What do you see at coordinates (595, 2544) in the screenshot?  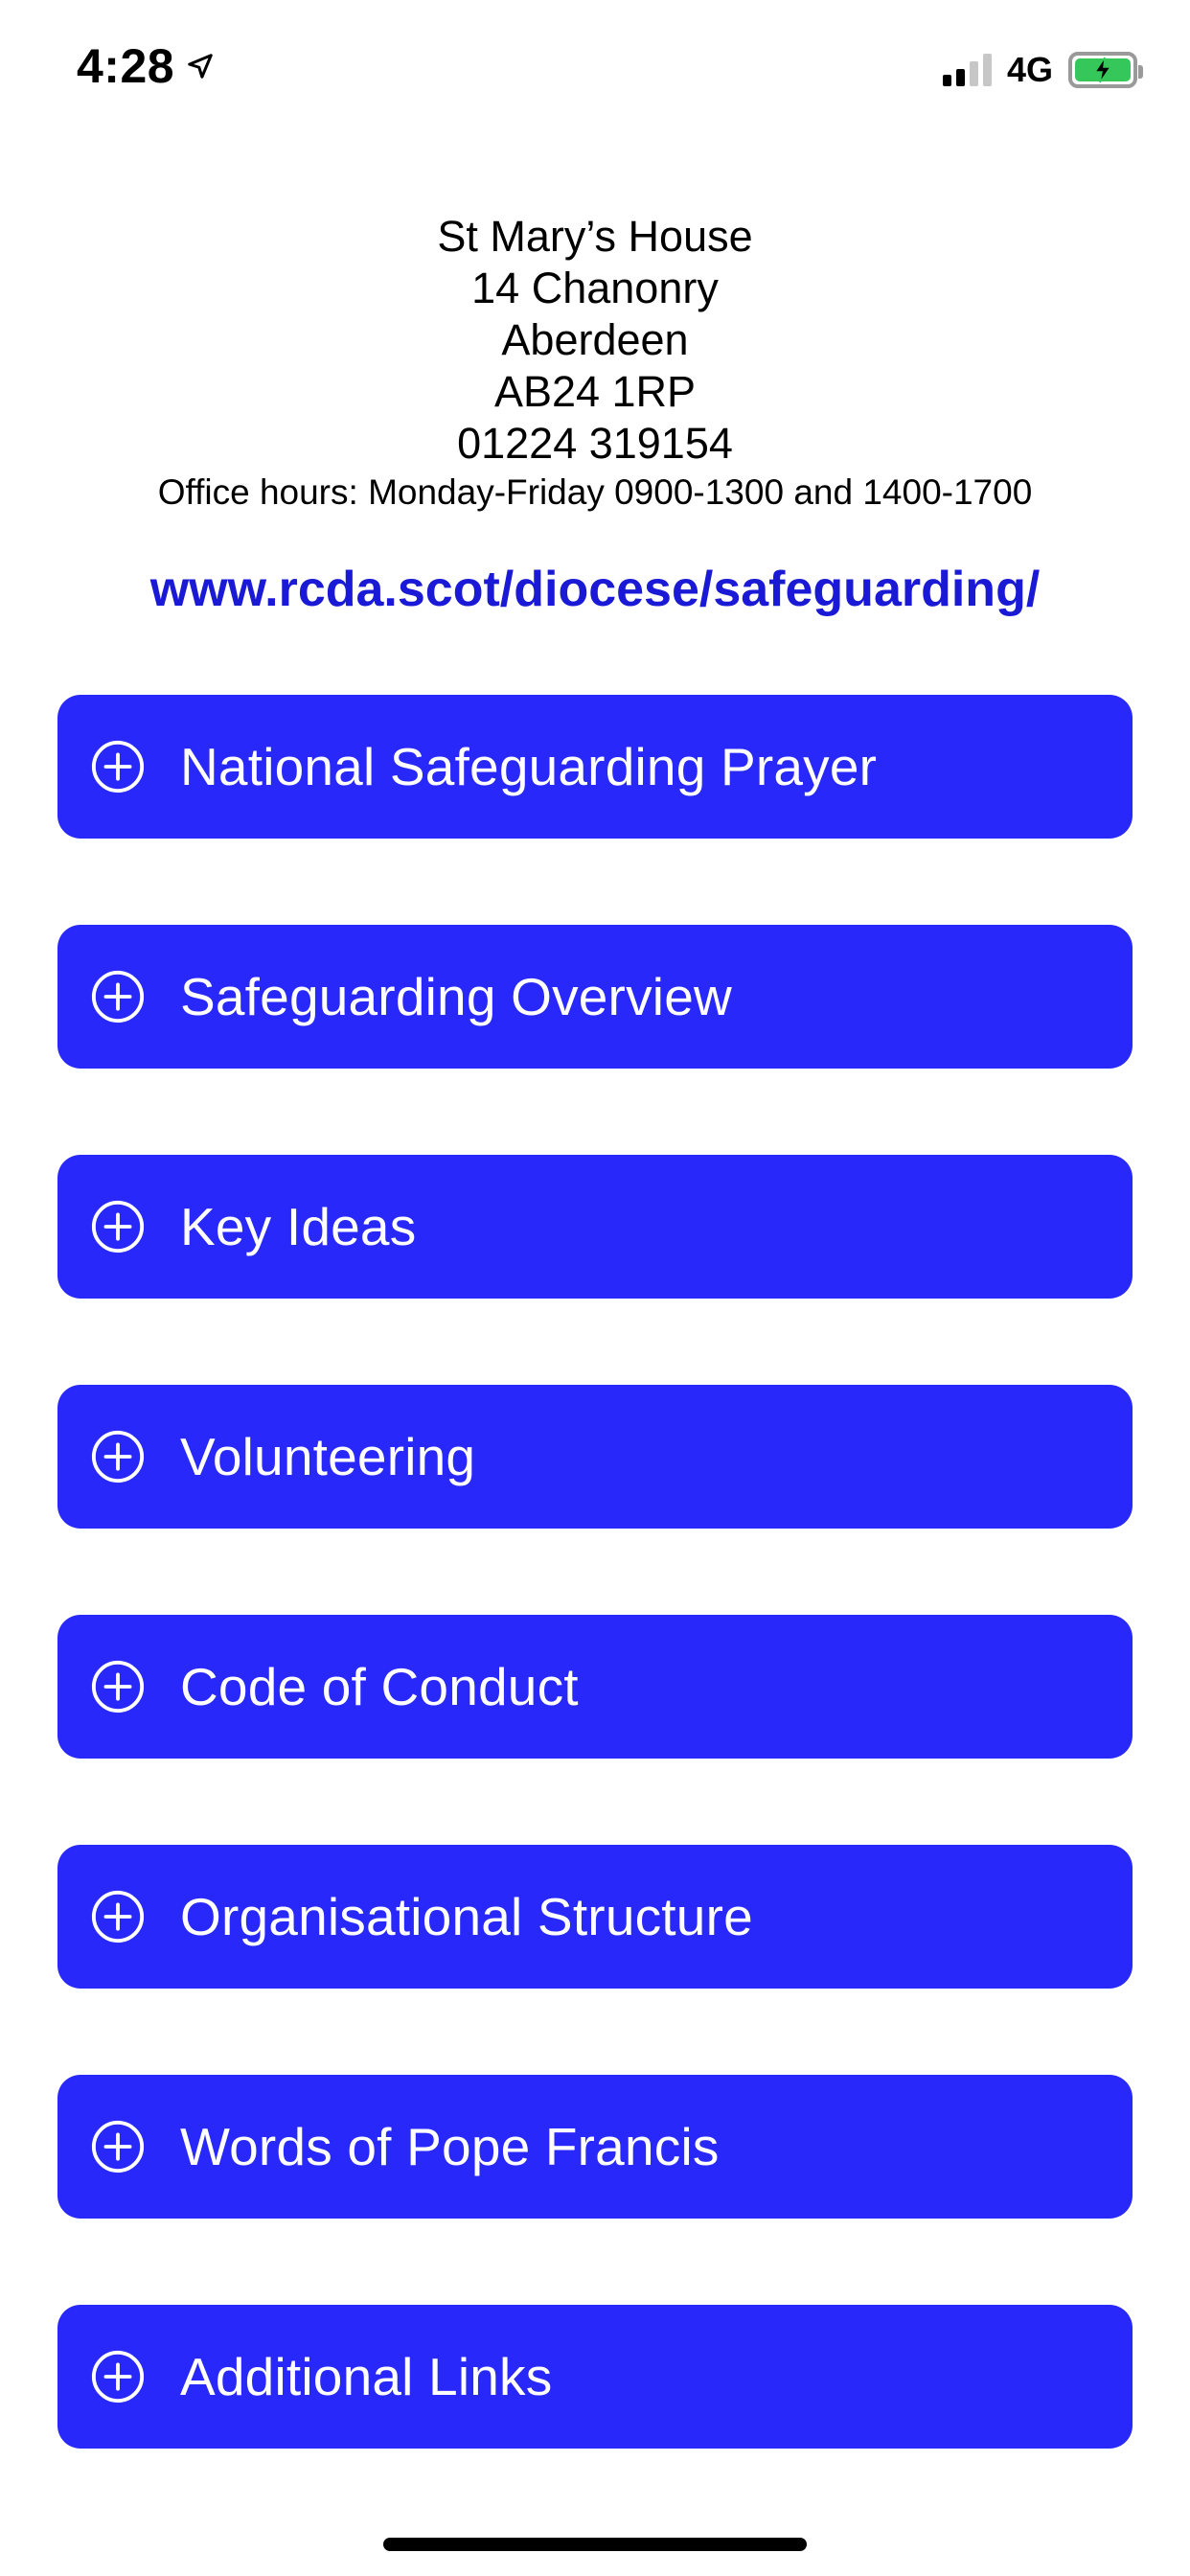 I see `home-indicator` at bounding box center [595, 2544].